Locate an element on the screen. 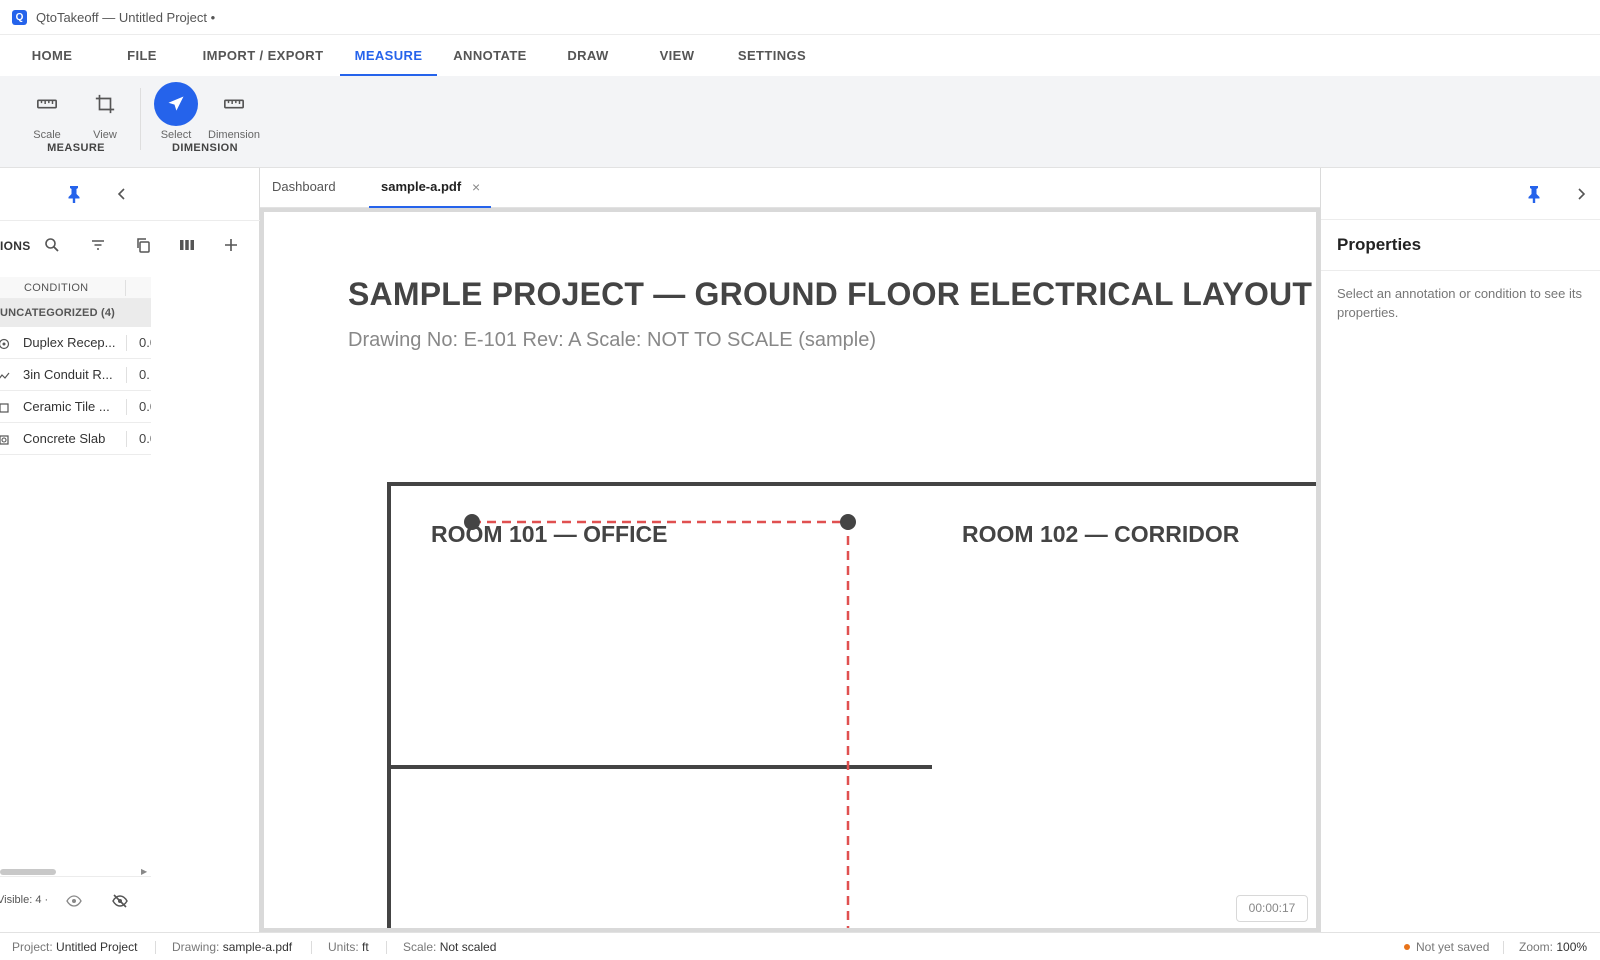 Image resolution: width=1600 pixels, height=960 pixels. menu-tab-view: VIEW is located at coordinates (677, 55).